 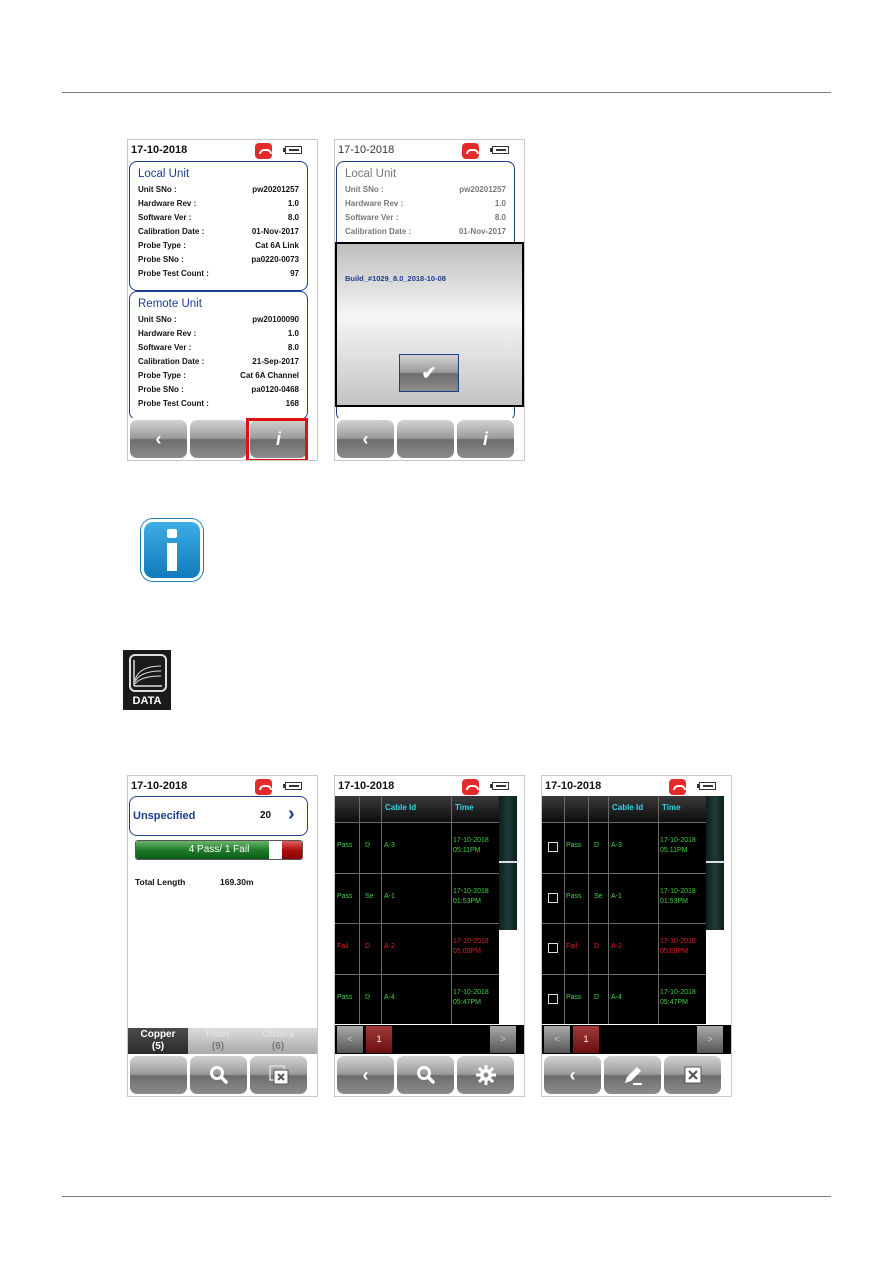 What do you see at coordinates (597, 997) in the screenshot?
I see `type-cell: D` at bounding box center [597, 997].